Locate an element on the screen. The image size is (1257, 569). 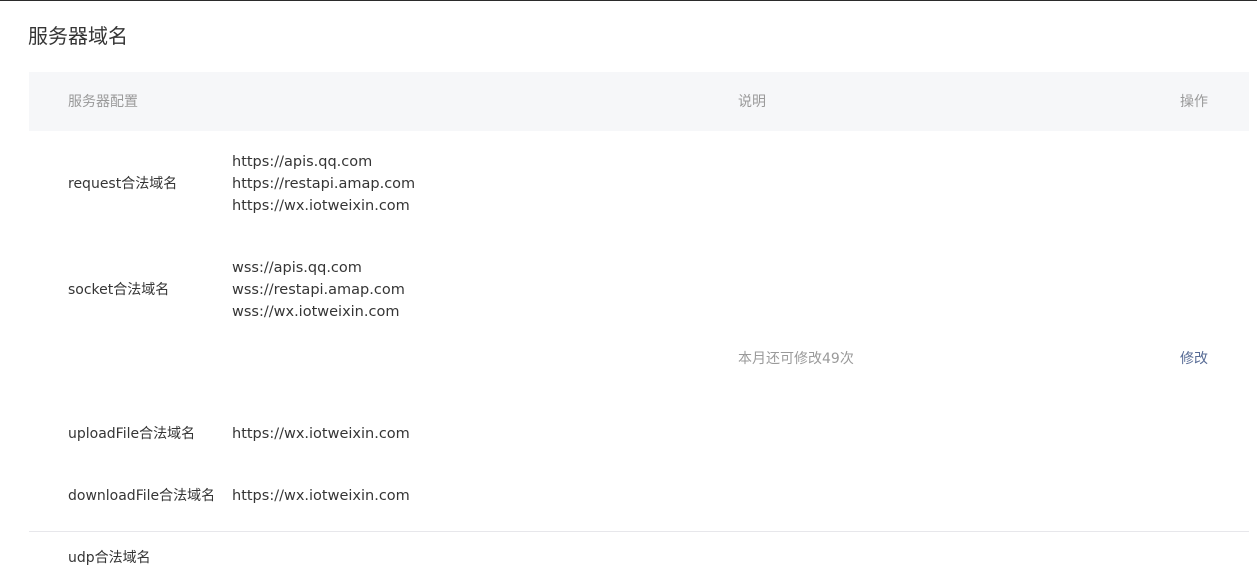
uploadfile-domain-value: https://wx.iotweixin.com is located at coordinates (321, 434).